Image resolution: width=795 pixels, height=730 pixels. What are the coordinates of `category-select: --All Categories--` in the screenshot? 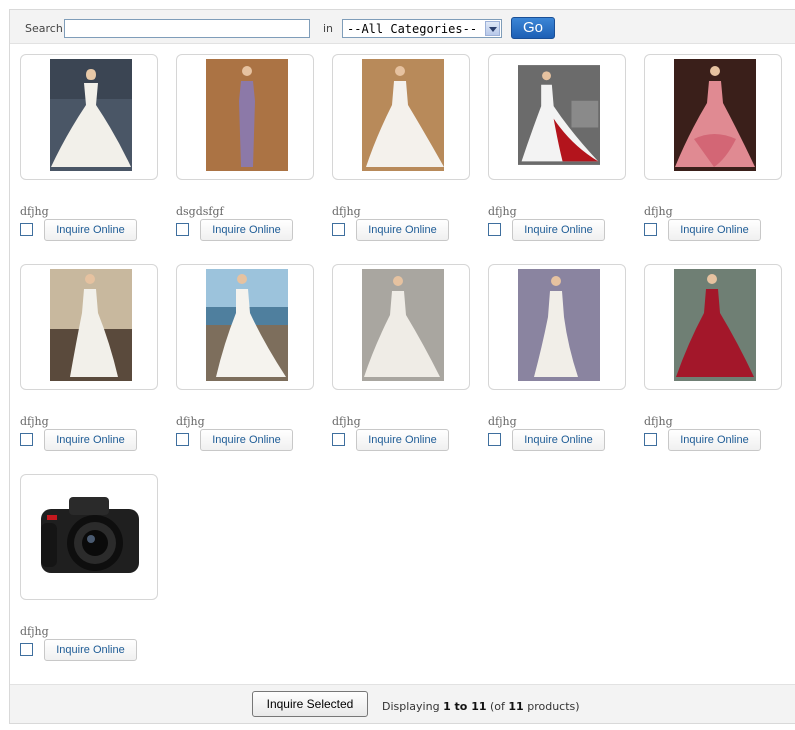 It's located at (422, 28).